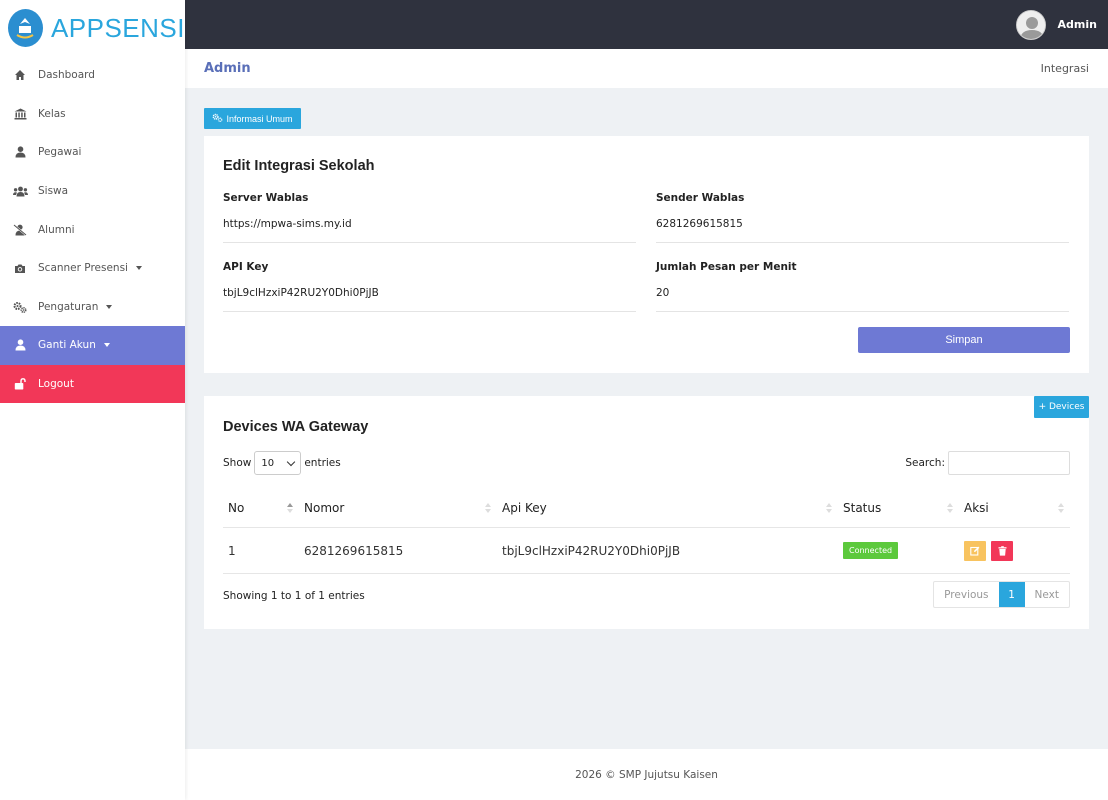 The width and height of the screenshot is (1108, 800). Describe the element at coordinates (1077, 24) in the screenshot. I see `user-name: Admin` at that location.